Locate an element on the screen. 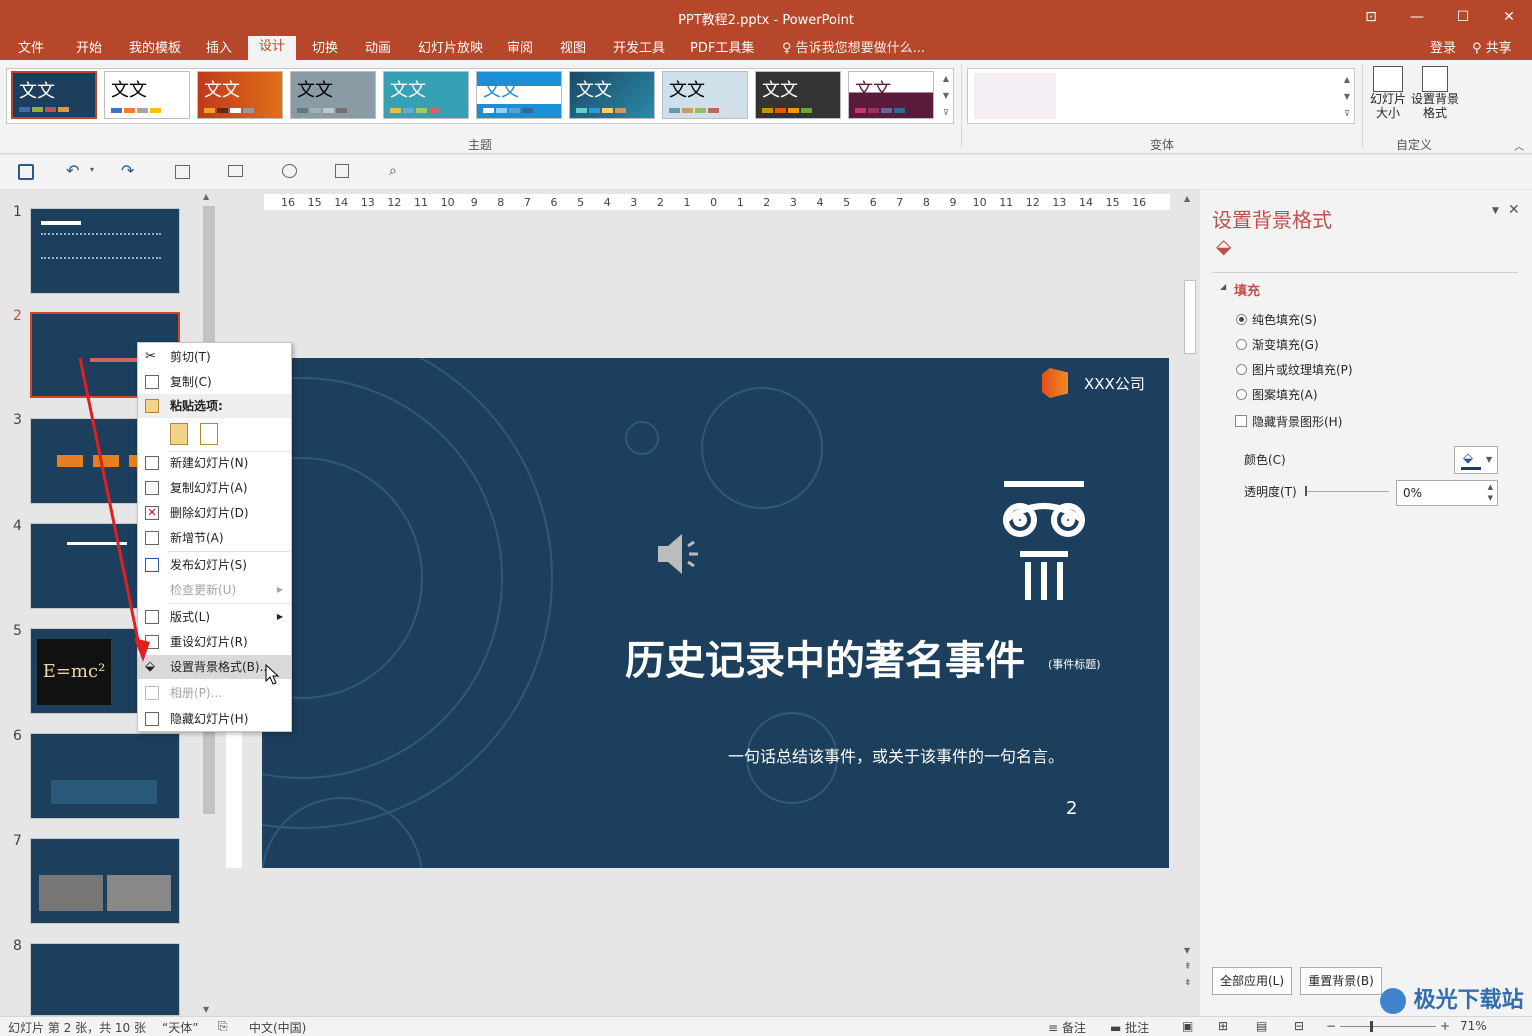  gradient-fill-radio is located at coordinates (1241, 344).